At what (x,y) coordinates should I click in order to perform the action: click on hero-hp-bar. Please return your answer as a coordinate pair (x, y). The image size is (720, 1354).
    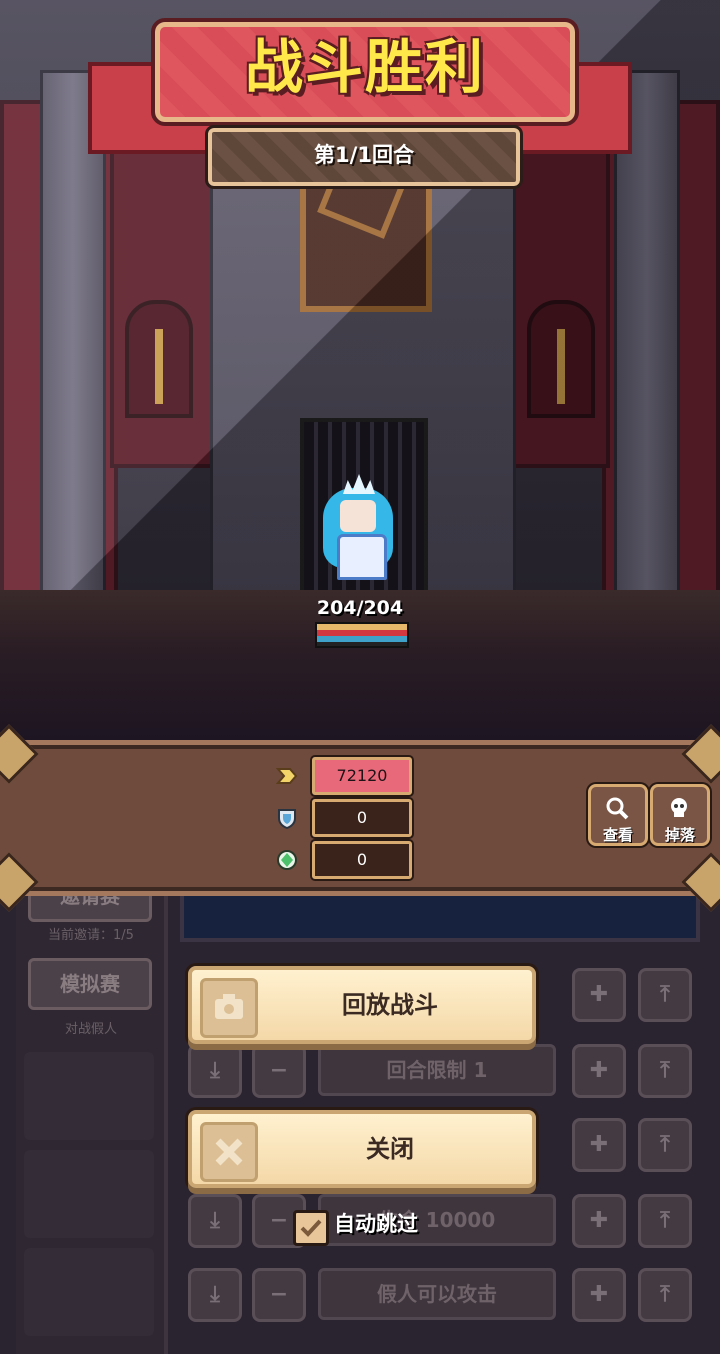
    Looking at the image, I should click on (362, 635).